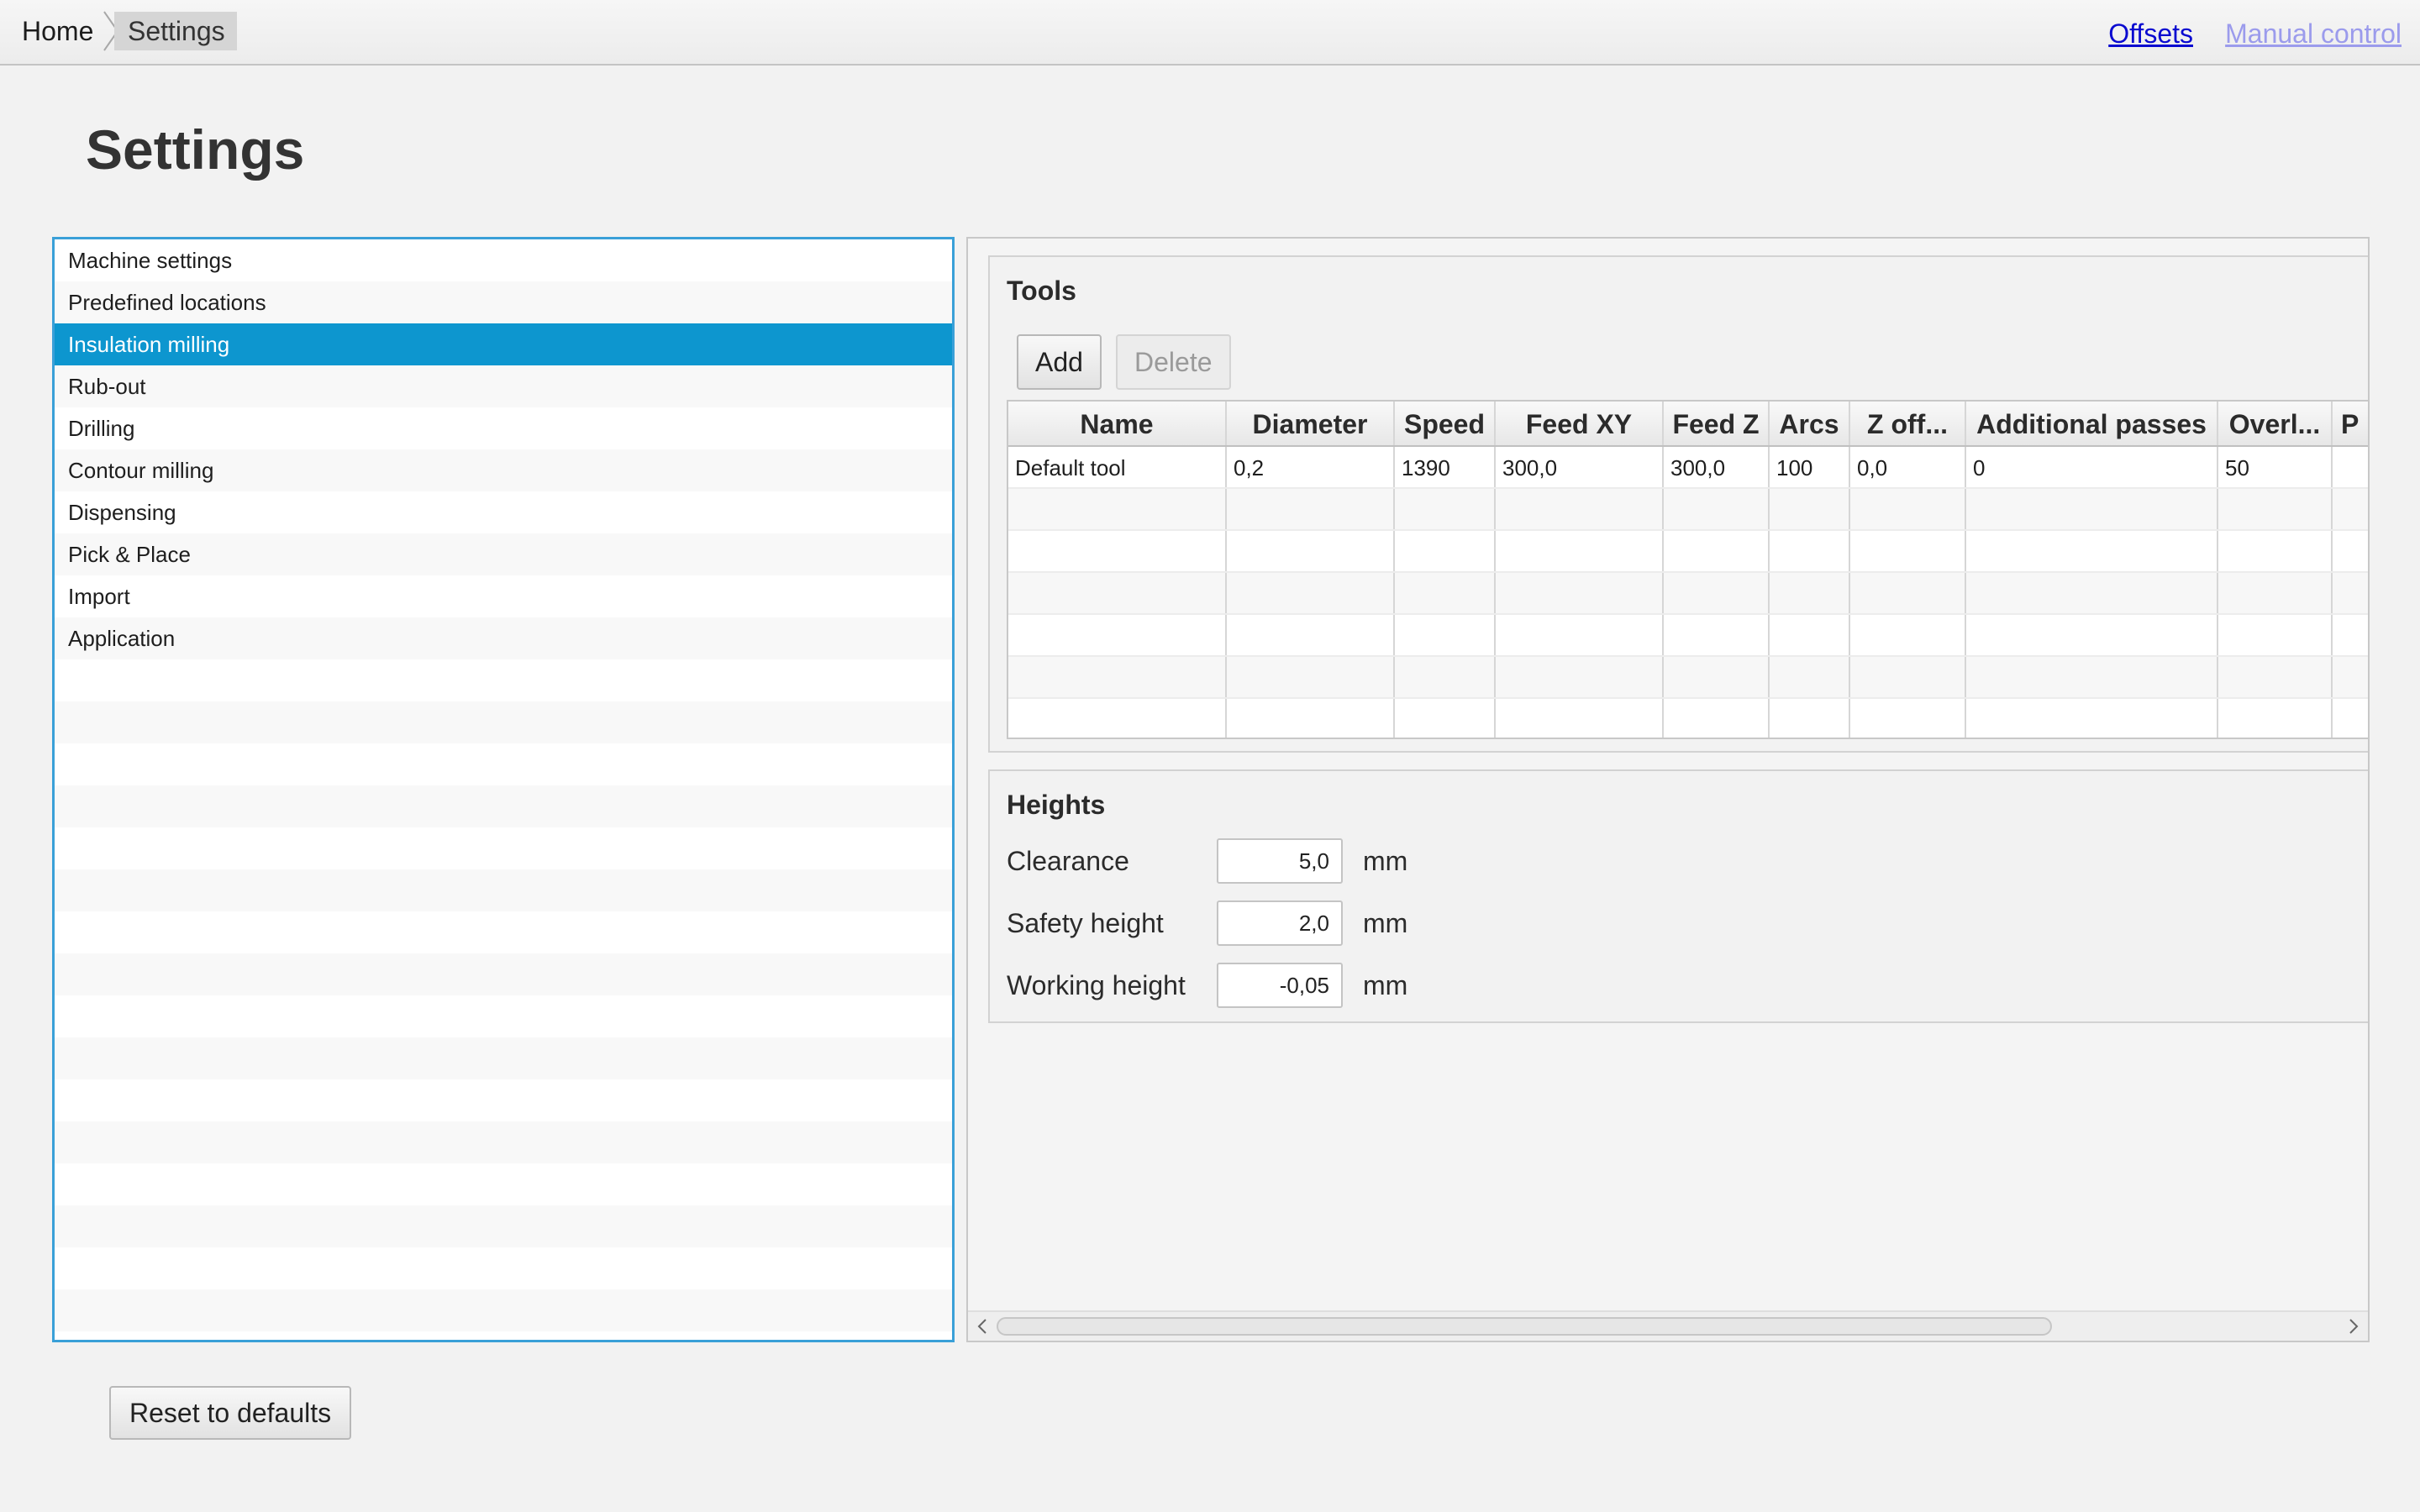 The image size is (2420, 1512). I want to click on delete-tool-button: Delete, so click(1173, 362).